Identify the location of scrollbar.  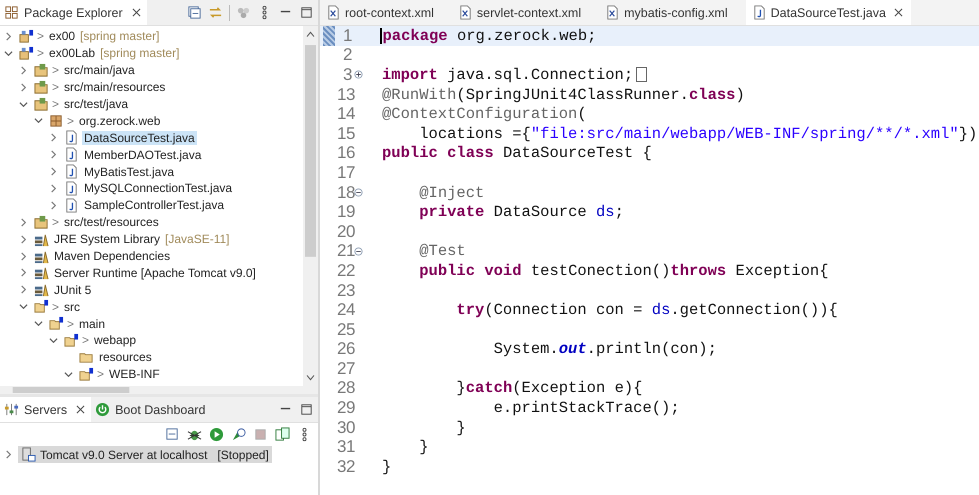
(310, 206).